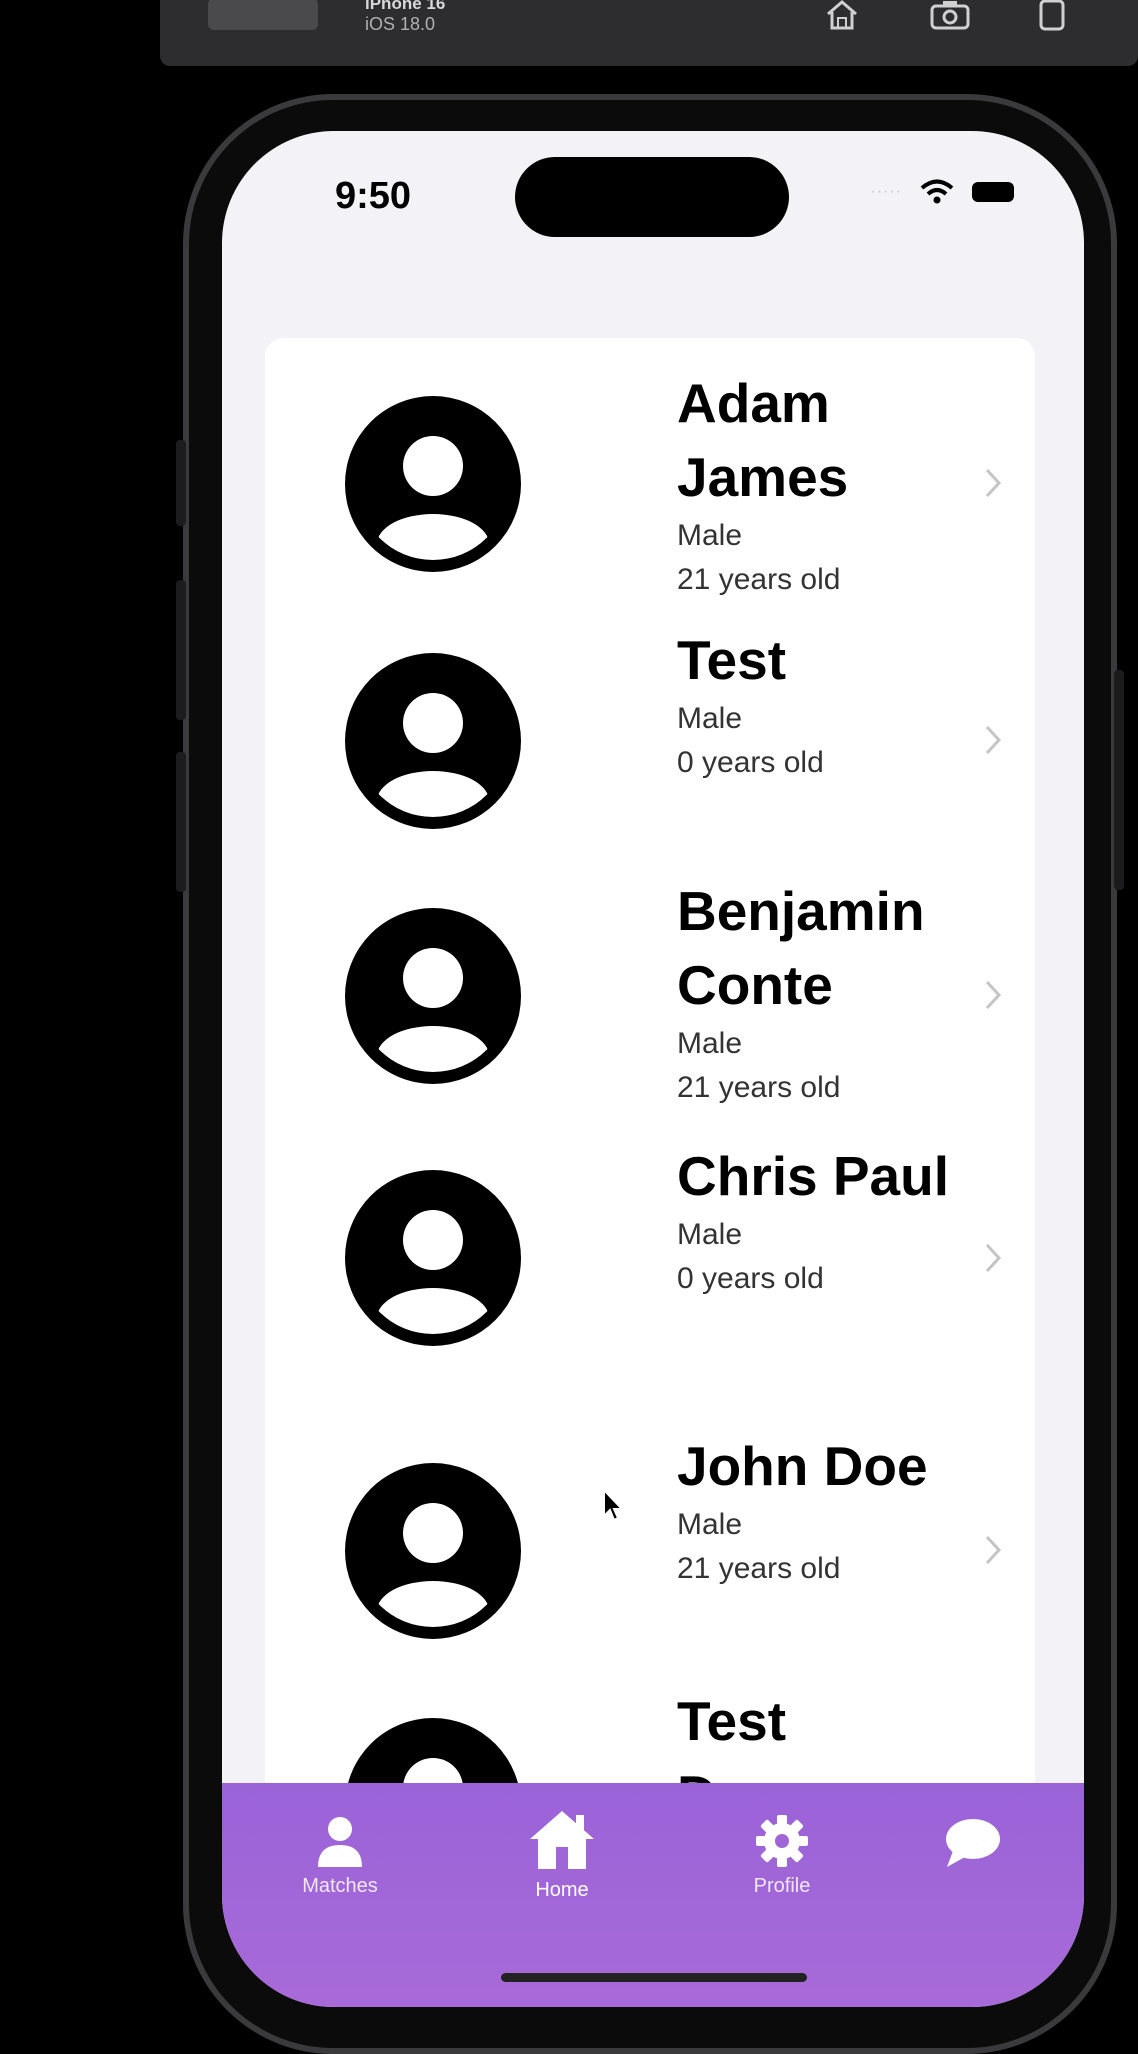 The width and height of the screenshot is (1138, 2054). What do you see at coordinates (653, 1895) in the screenshot?
I see `tab-bar: Matches Home Profile` at bounding box center [653, 1895].